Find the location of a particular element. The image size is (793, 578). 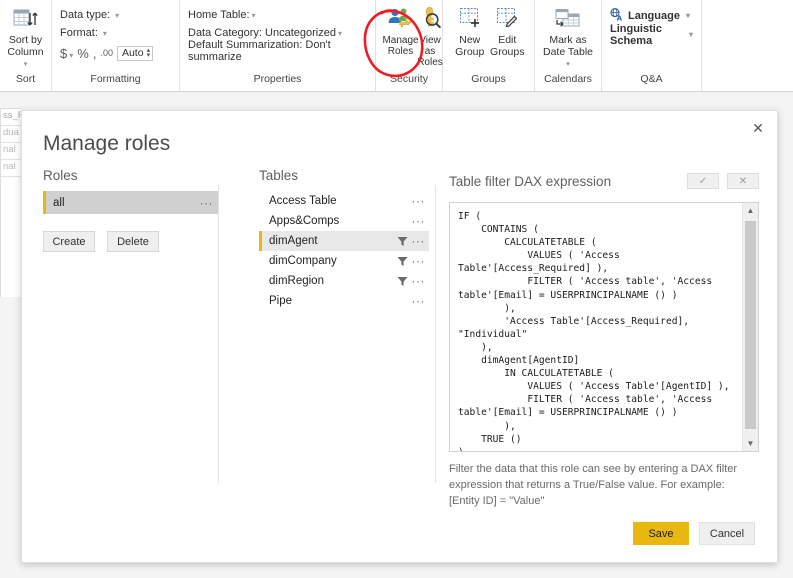

table-name: Access Table is located at coordinates (303, 201).